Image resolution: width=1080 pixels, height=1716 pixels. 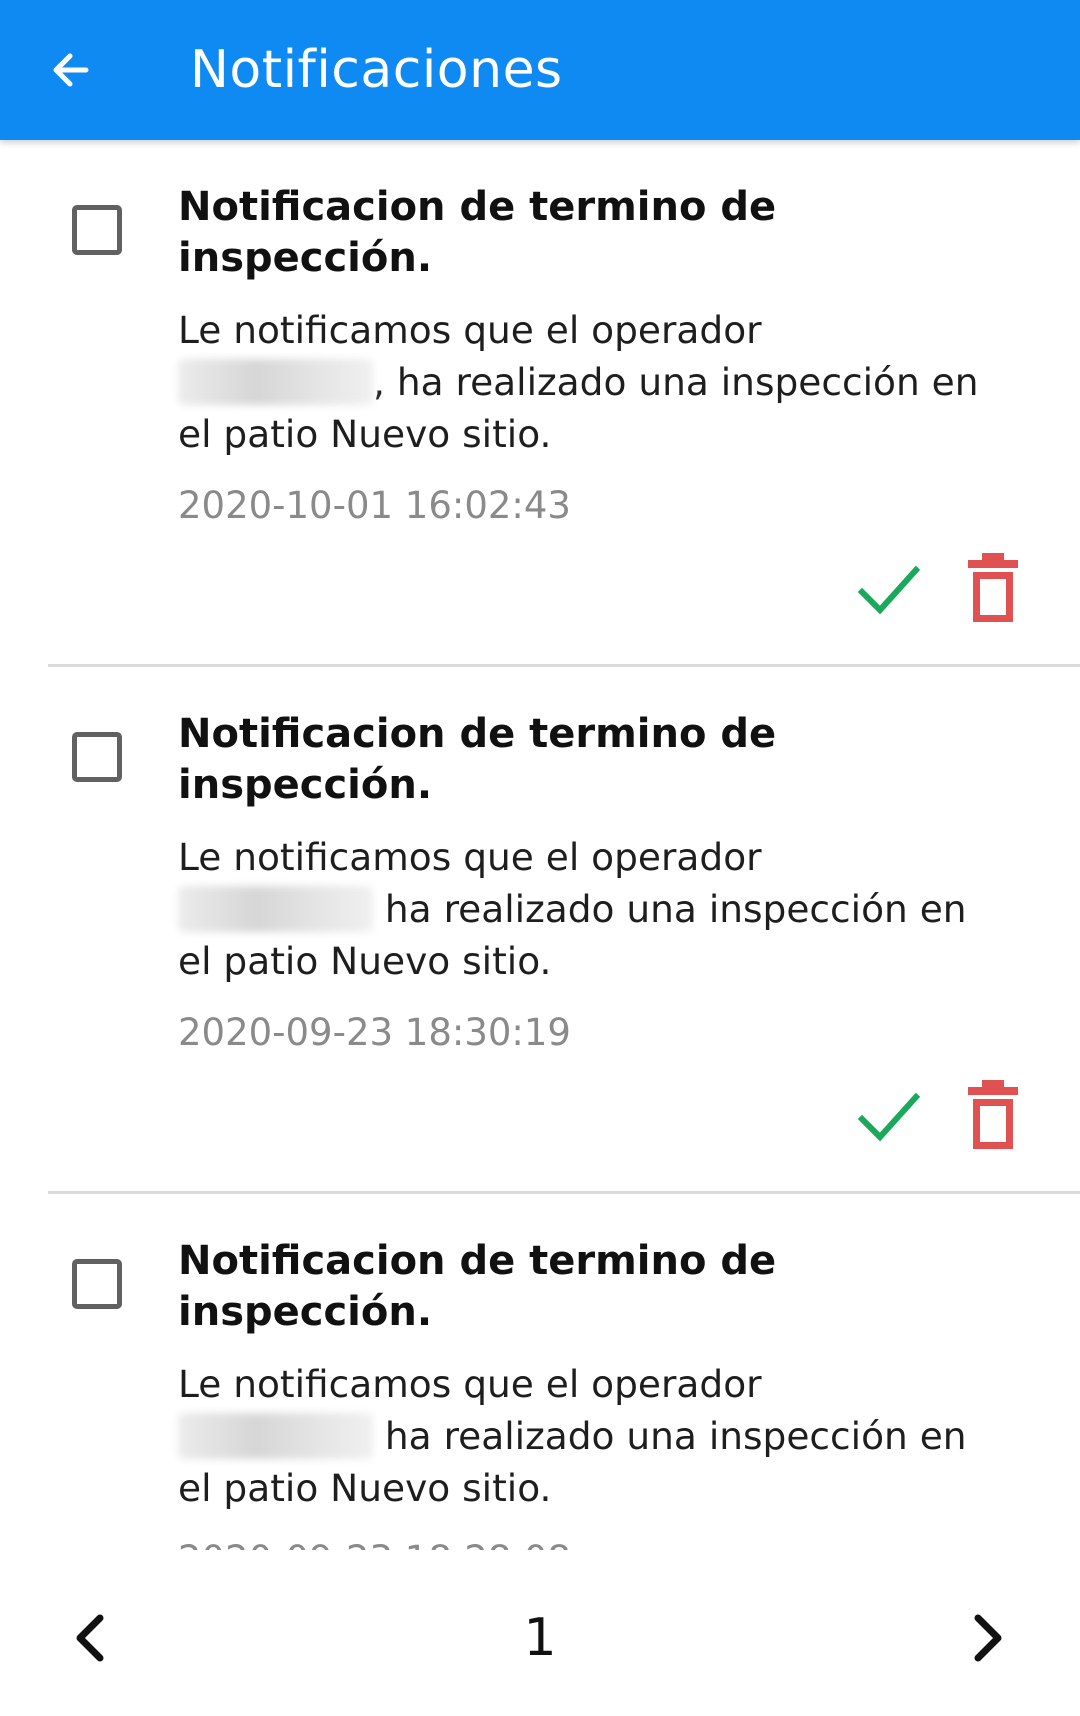 I want to click on pagination-bar: 1, so click(x=540, y=1633).